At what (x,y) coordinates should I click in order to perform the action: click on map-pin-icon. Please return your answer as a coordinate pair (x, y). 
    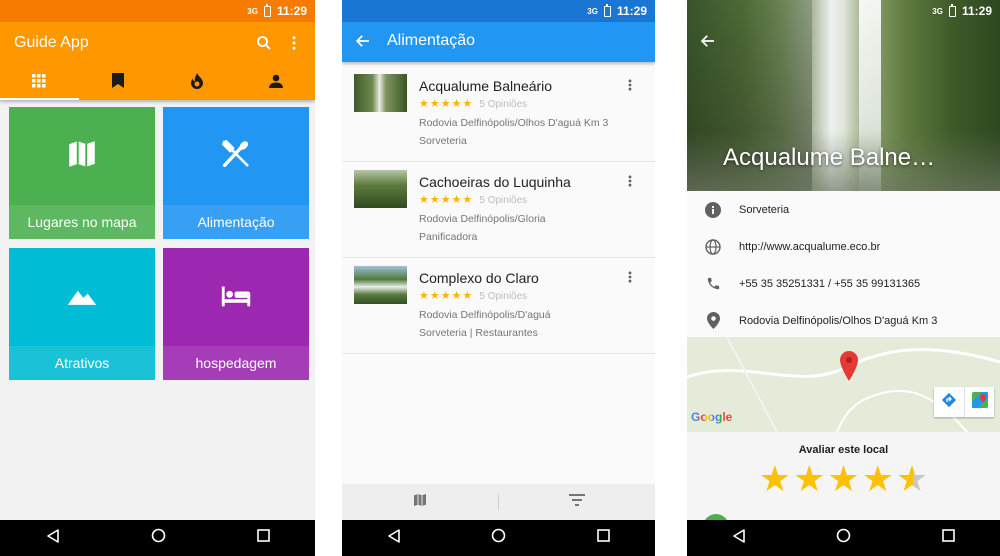
    Looking at the image, I should click on (849, 368).